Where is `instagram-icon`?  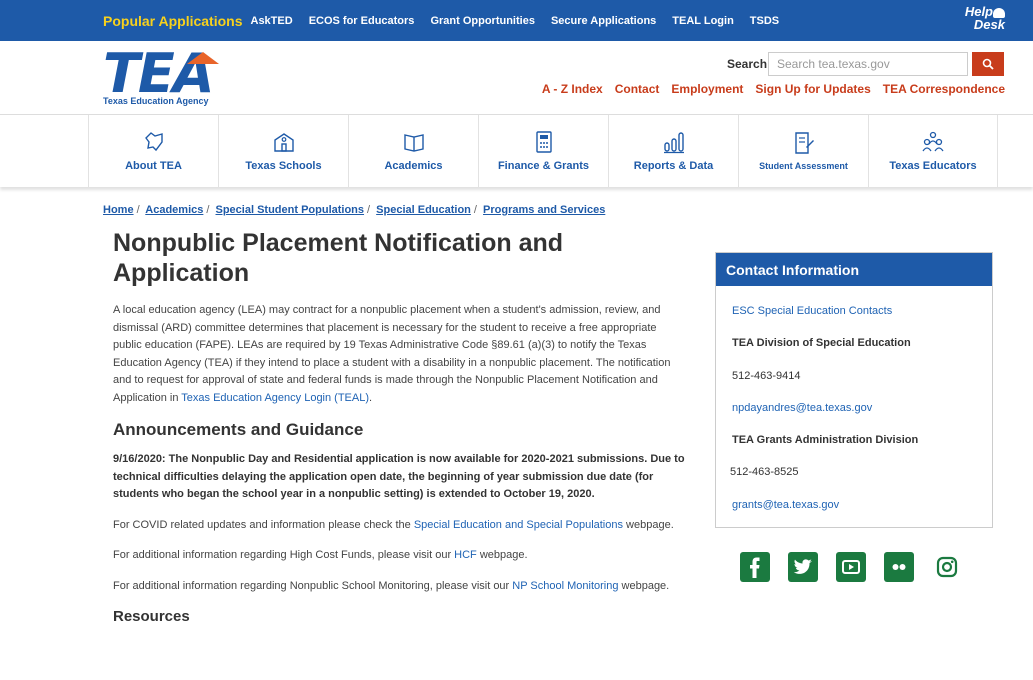
instagram-icon is located at coordinates (947, 567).